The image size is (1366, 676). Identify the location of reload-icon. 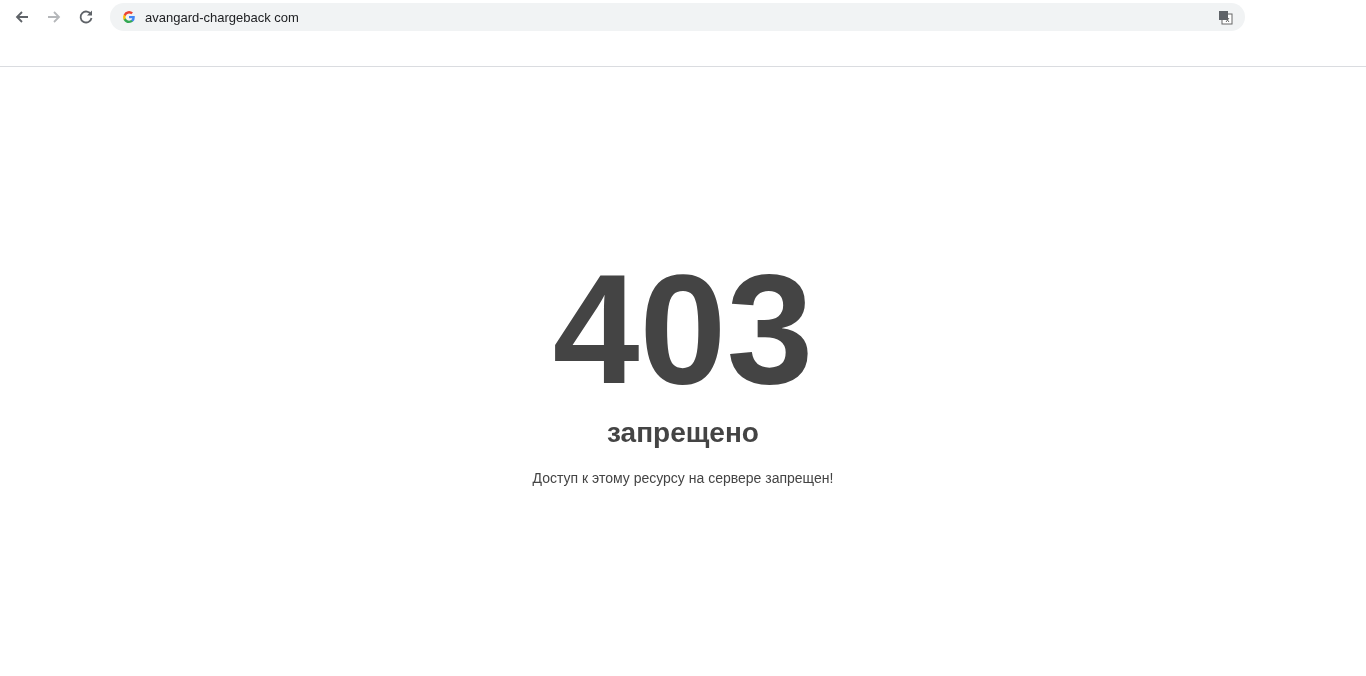
(86, 17).